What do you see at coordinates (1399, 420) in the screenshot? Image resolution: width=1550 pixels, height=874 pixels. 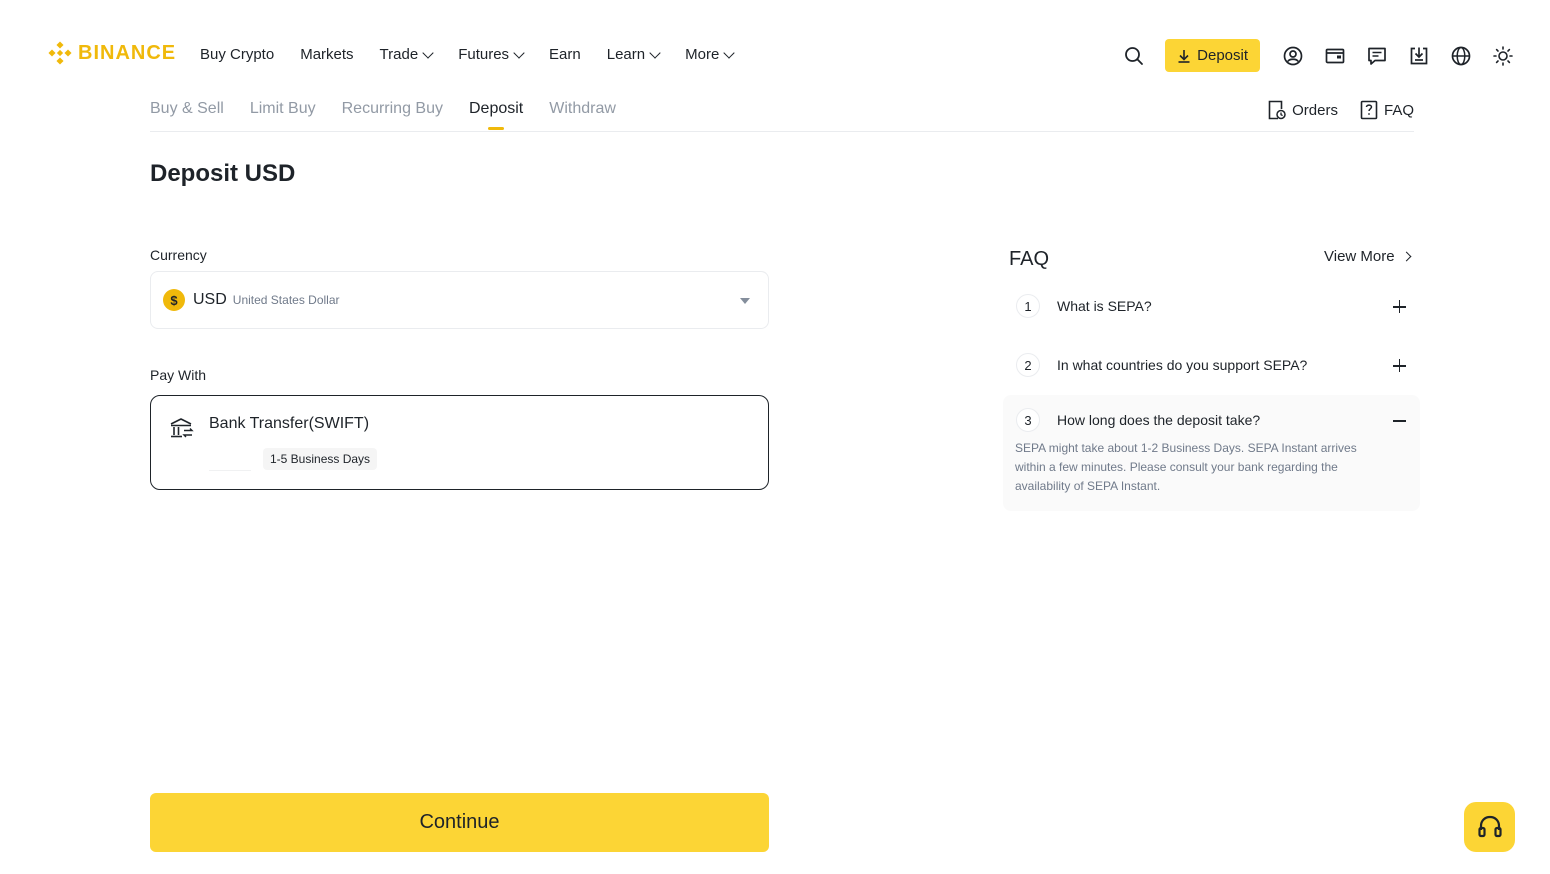 I see `minus-icon` at bounding box center [1399, 420].